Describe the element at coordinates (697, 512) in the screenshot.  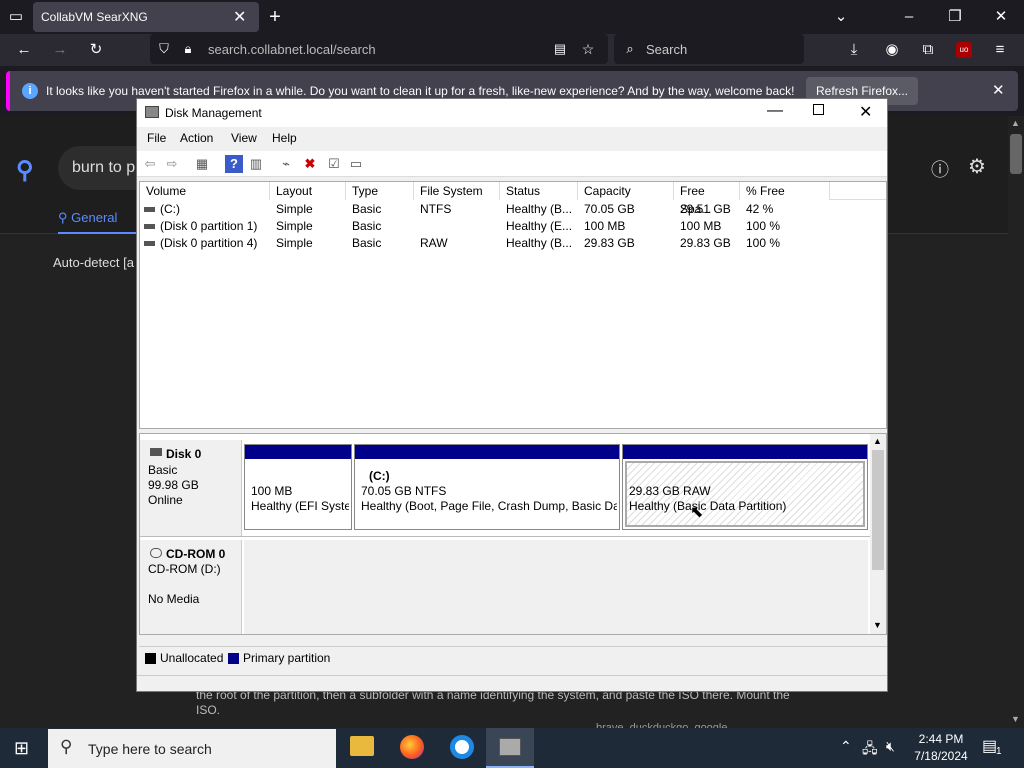
I see `mouse-cursor-icon: ⬉` at that location.